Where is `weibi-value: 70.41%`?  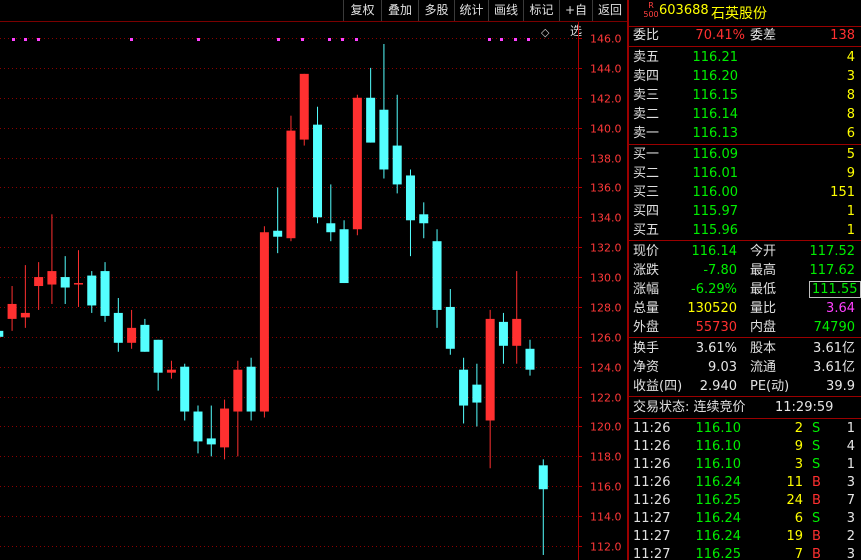 weibi-value: 70.41% is located at coordinates (720, 35).